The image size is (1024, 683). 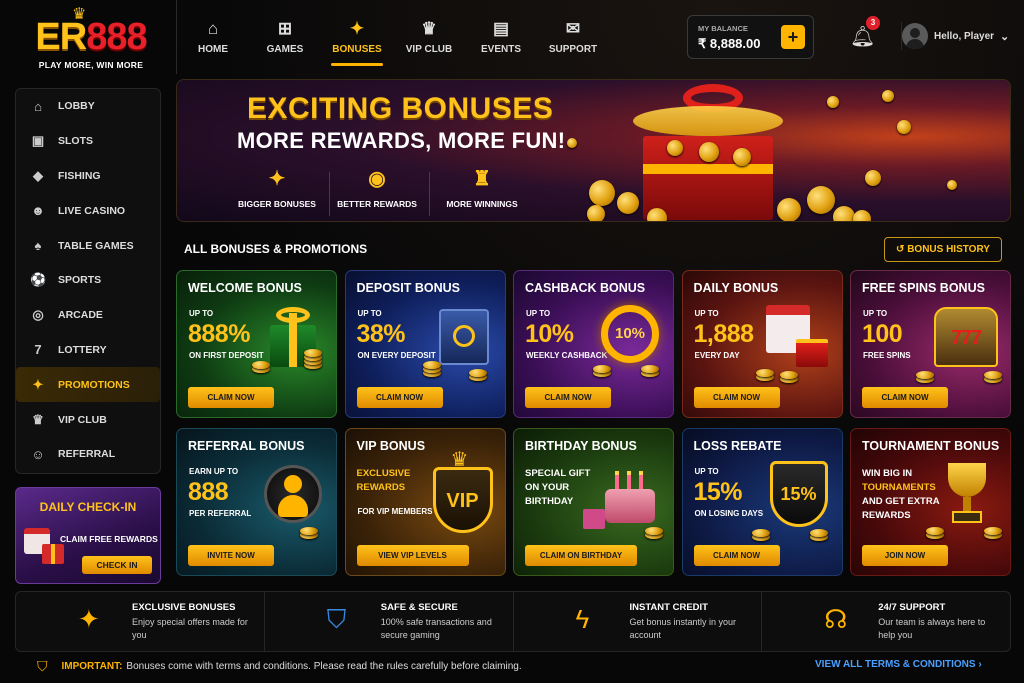 I want to click on gift-bow-shape, so click(x=293, y=315).